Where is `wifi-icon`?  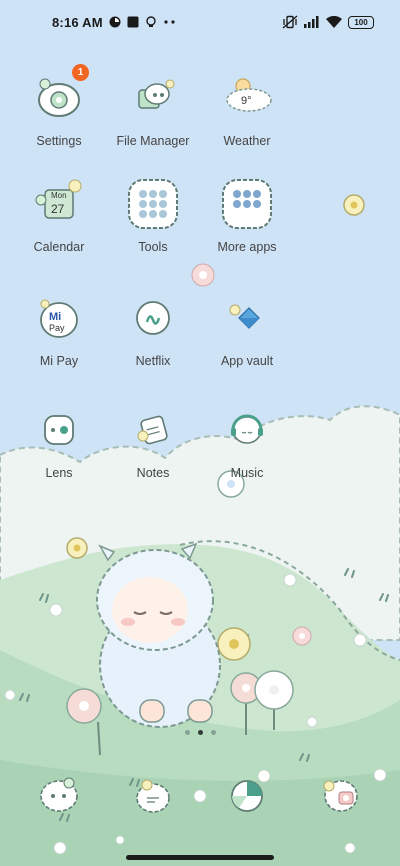 wifi-icon is located at coordinates (334, 22).